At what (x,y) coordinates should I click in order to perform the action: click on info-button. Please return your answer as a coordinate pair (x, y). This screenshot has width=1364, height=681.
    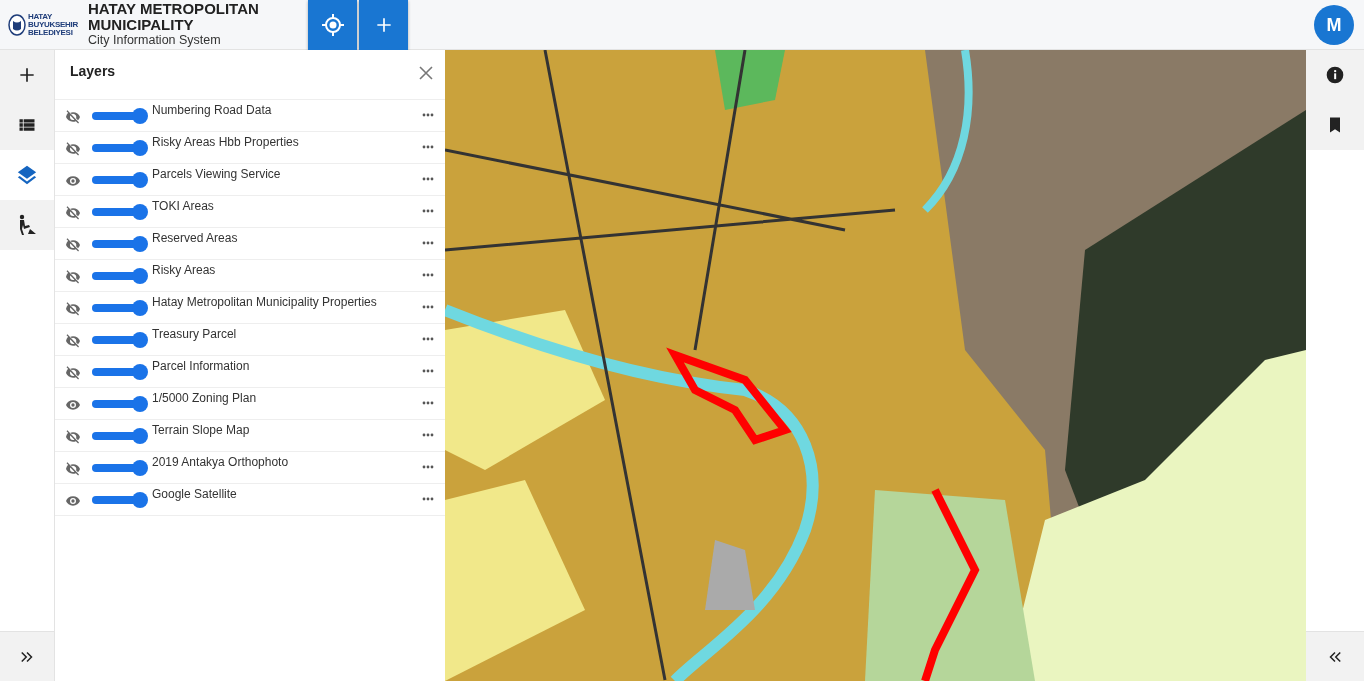
    Looking at the image, I should click on (1335, 75).